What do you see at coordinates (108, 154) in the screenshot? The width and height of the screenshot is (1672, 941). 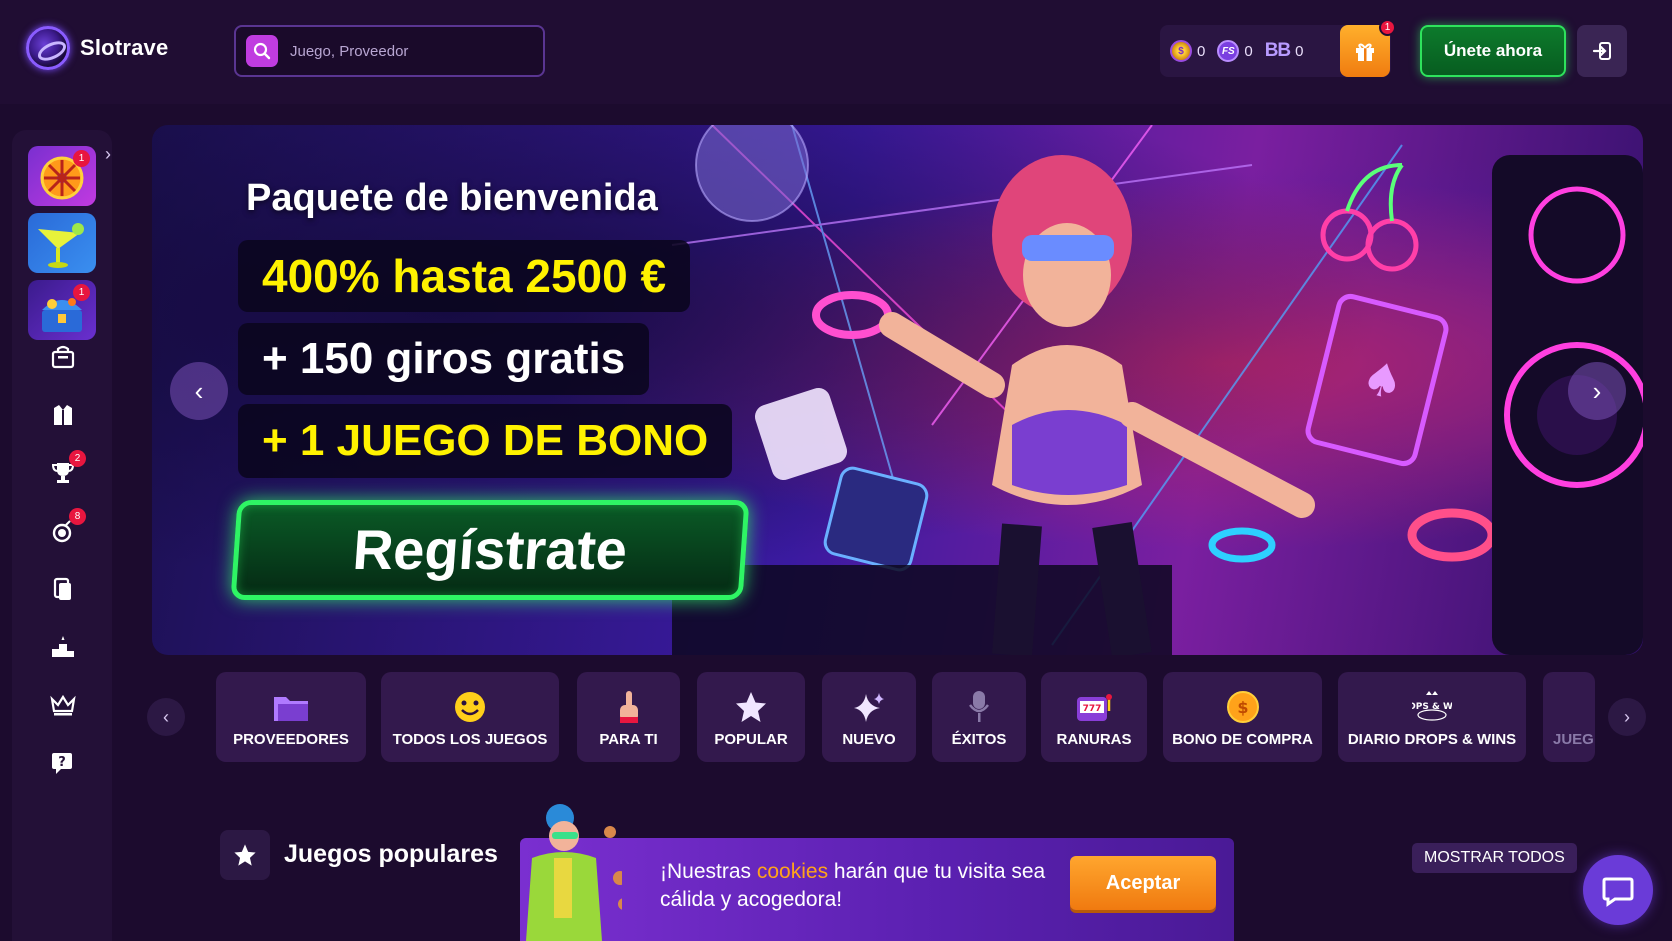 I see `sidebar-expand-chevron-icon: ›` at bounding box center [108, 154].